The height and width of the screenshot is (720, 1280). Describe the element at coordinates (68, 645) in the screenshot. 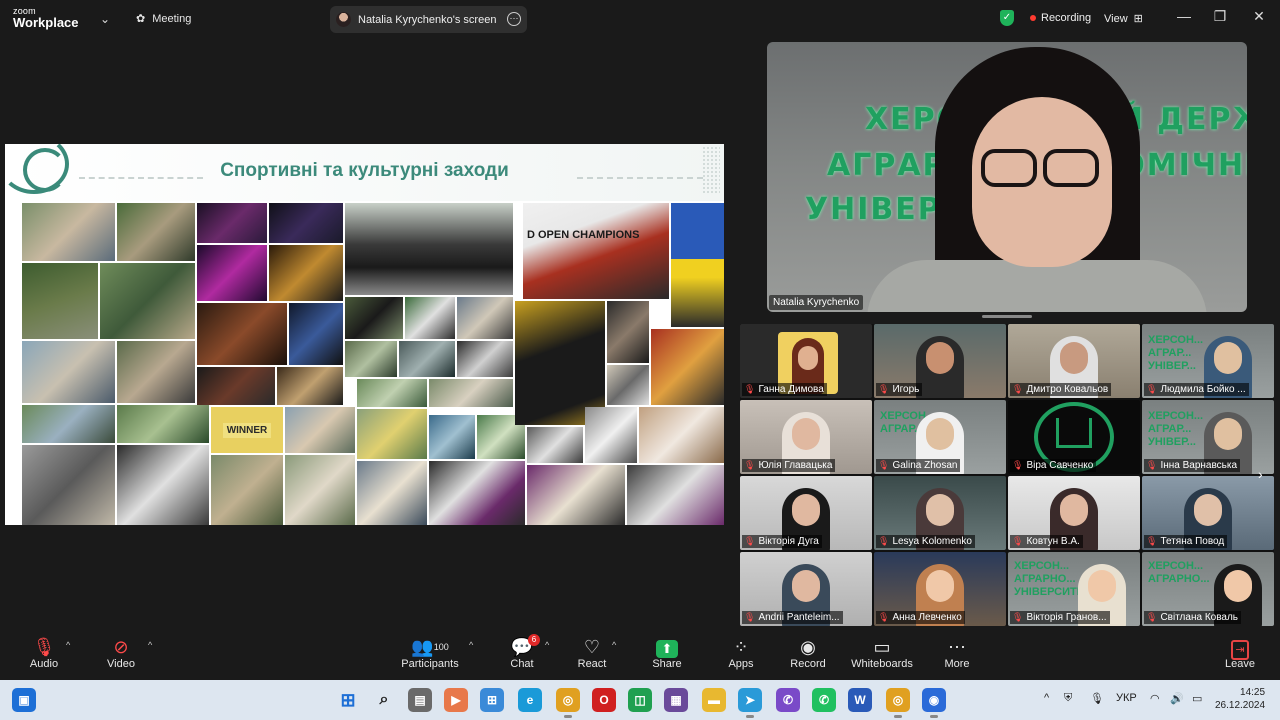

I see `audio-options-caret-icon: ^` at that location.